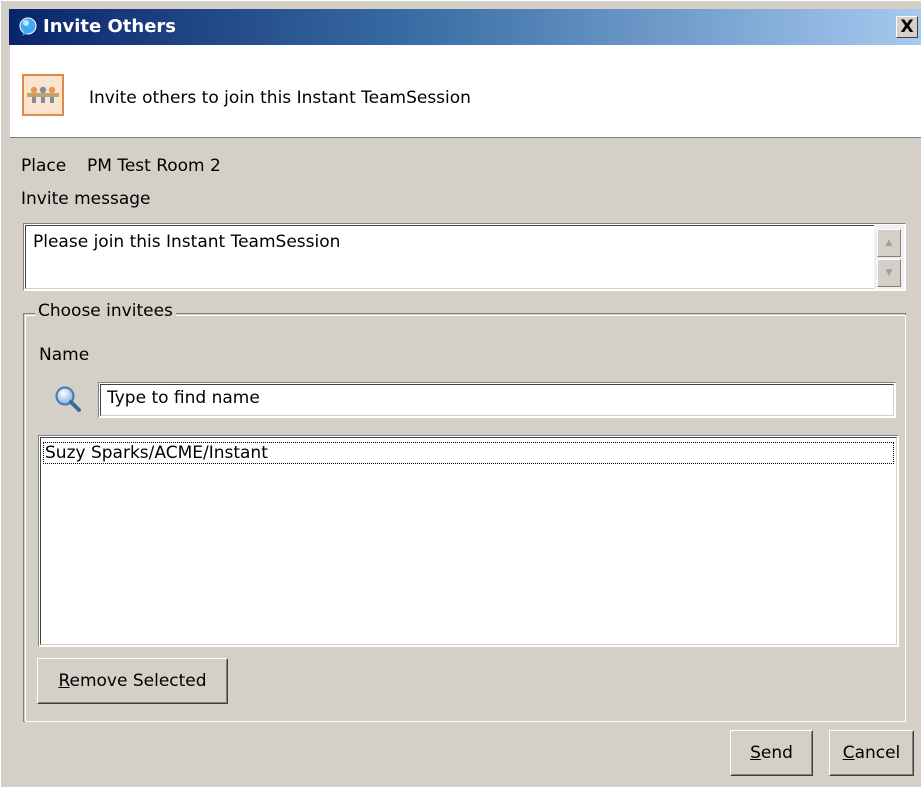 The height and width of the screenshot is (787, 921). Describe the element at coordinates (28, 26) in the screenshot. I see `app-logo-icon` at that location.